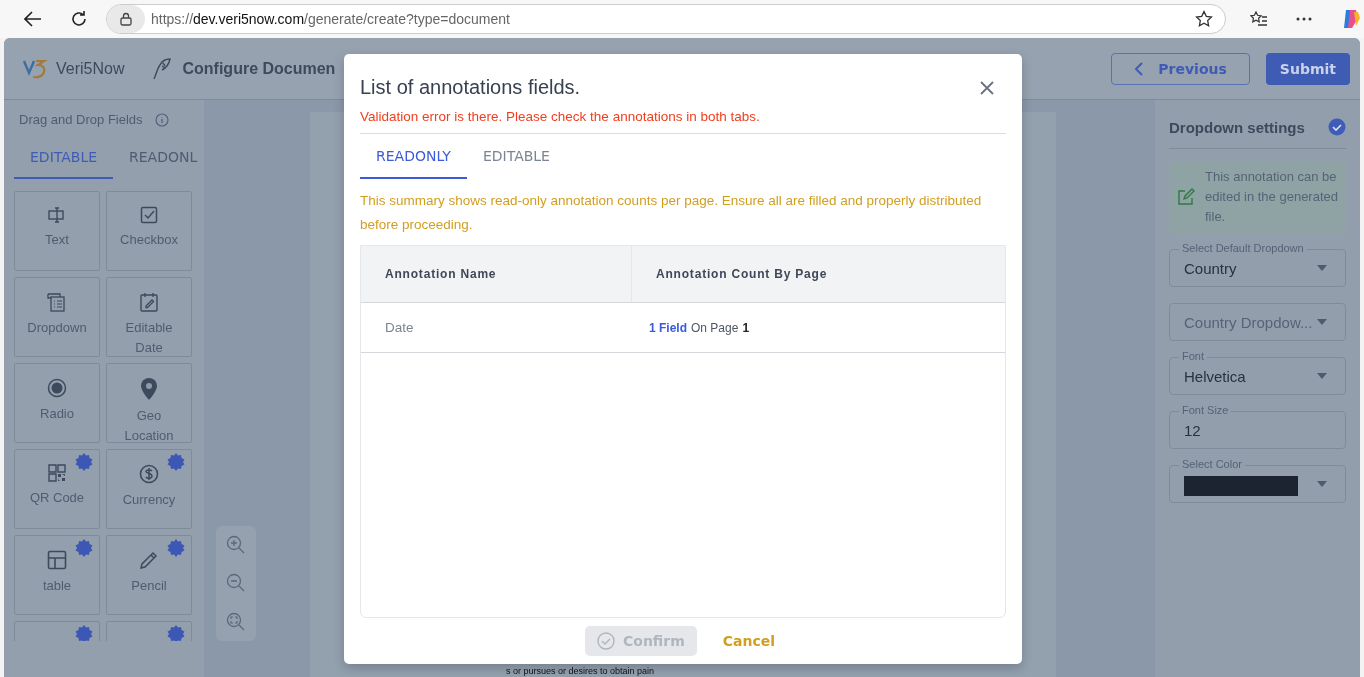  What do you see at coordinates (1204, 19) in the screenshot?
I see `star-icon` at bounding box center [1204, 19].